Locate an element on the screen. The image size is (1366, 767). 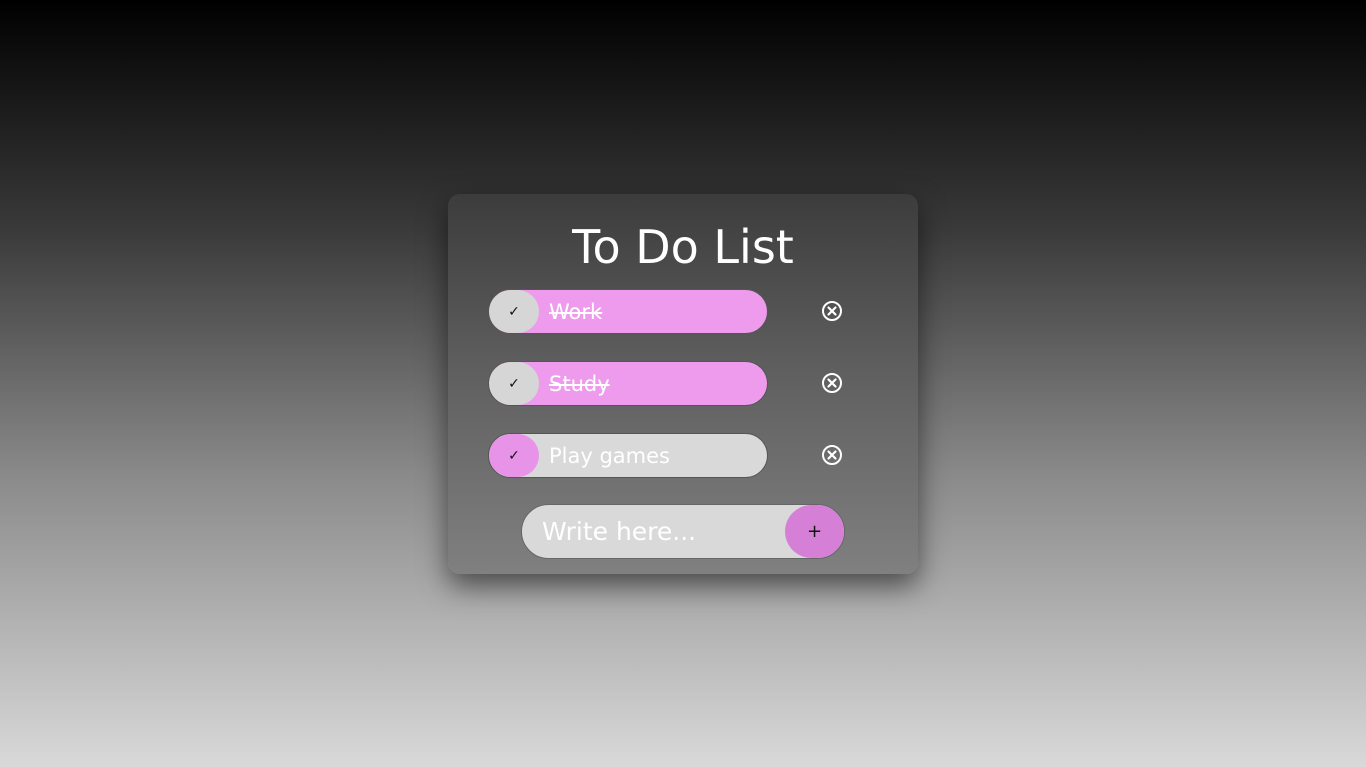
new-task-input is located at coordinates (653, 531).